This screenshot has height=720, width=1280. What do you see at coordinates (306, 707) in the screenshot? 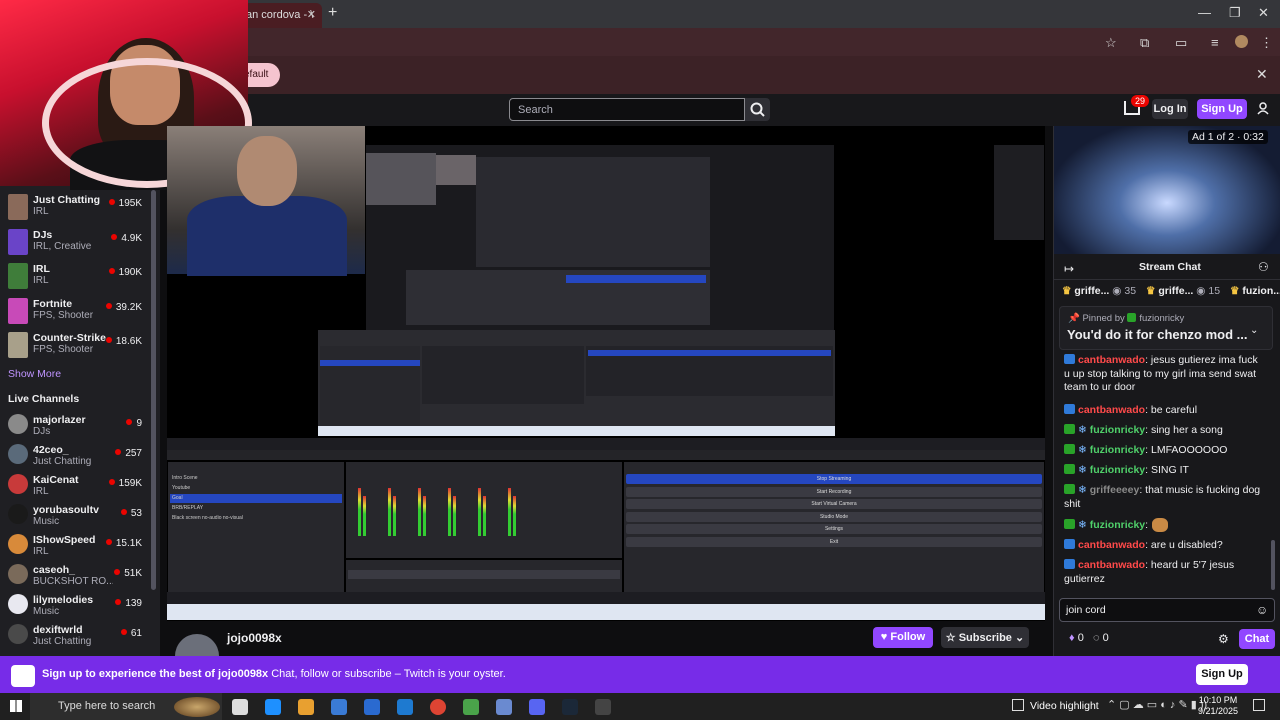
I see `copilot-icon` at bounding box center [306, 707].